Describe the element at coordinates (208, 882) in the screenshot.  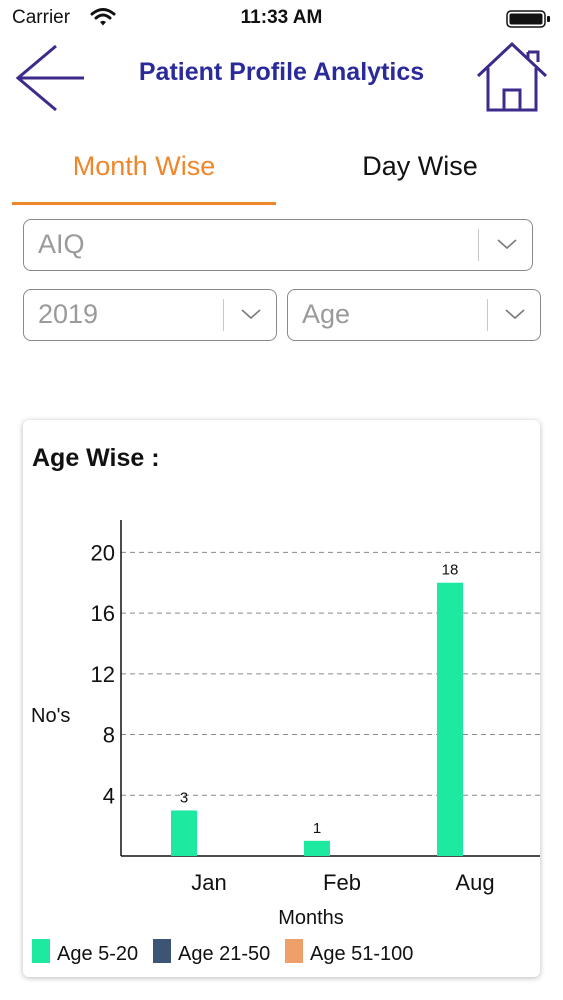
I see `x-tick-label: Jan` at that location.